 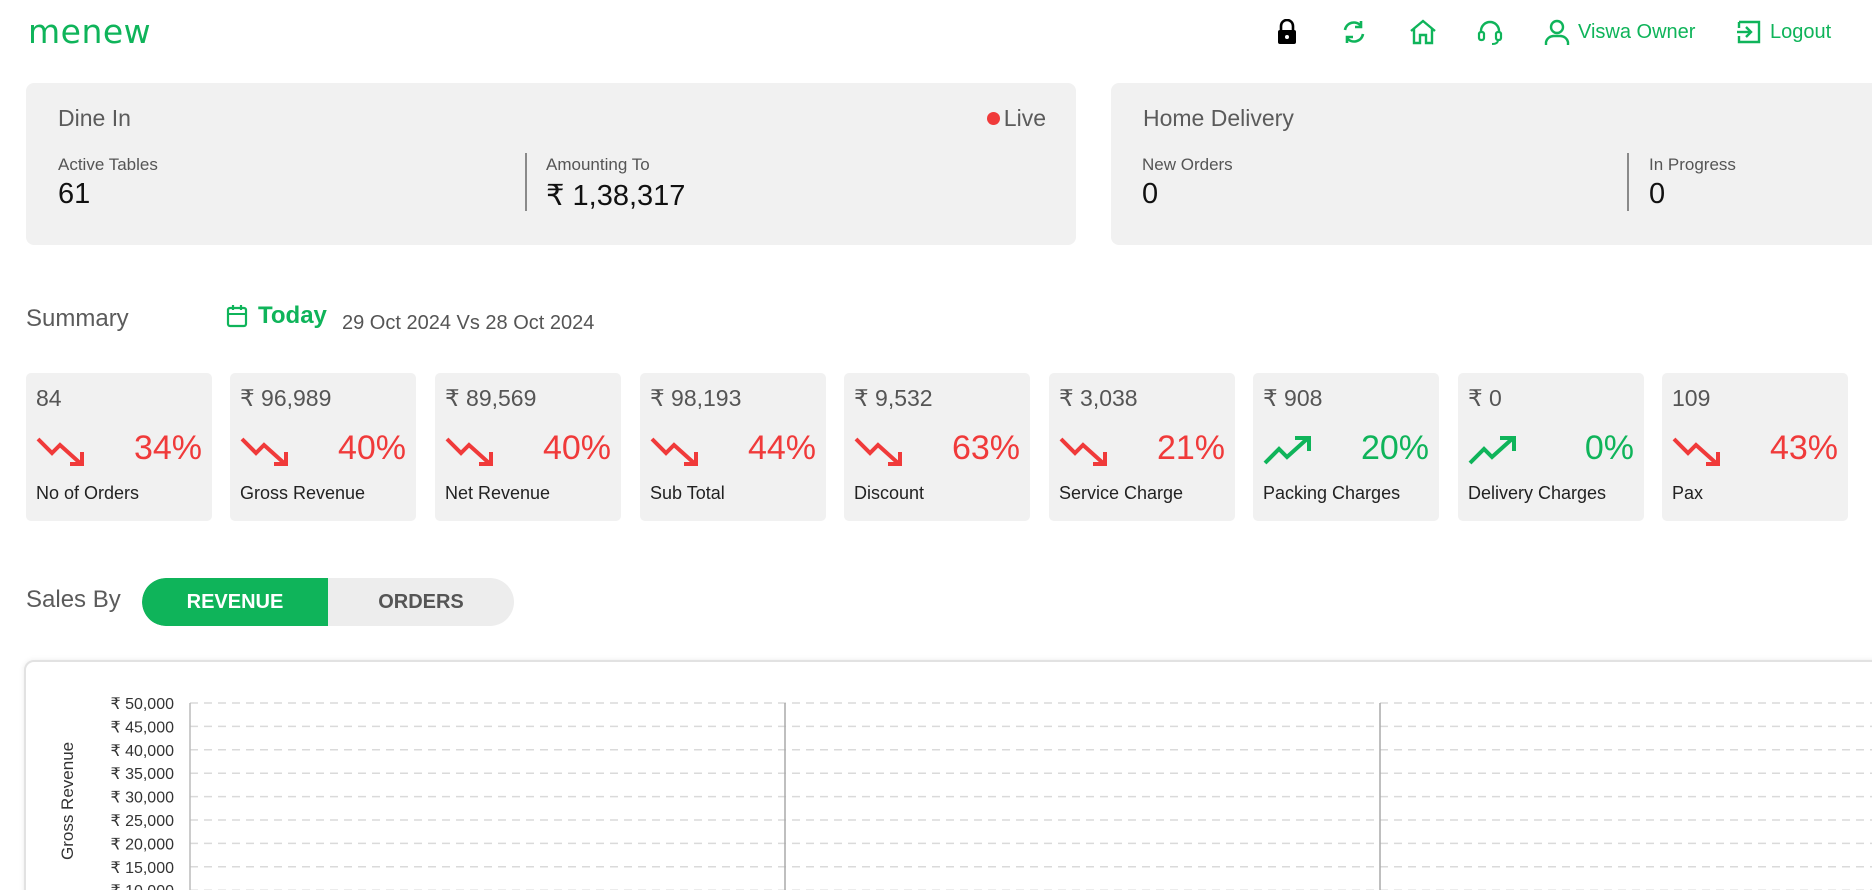 What do you see at coordinates (142, 751) in the screenshot?
I see `y-tick-label: ₹ 40,000` at bounding box center [142, 751].